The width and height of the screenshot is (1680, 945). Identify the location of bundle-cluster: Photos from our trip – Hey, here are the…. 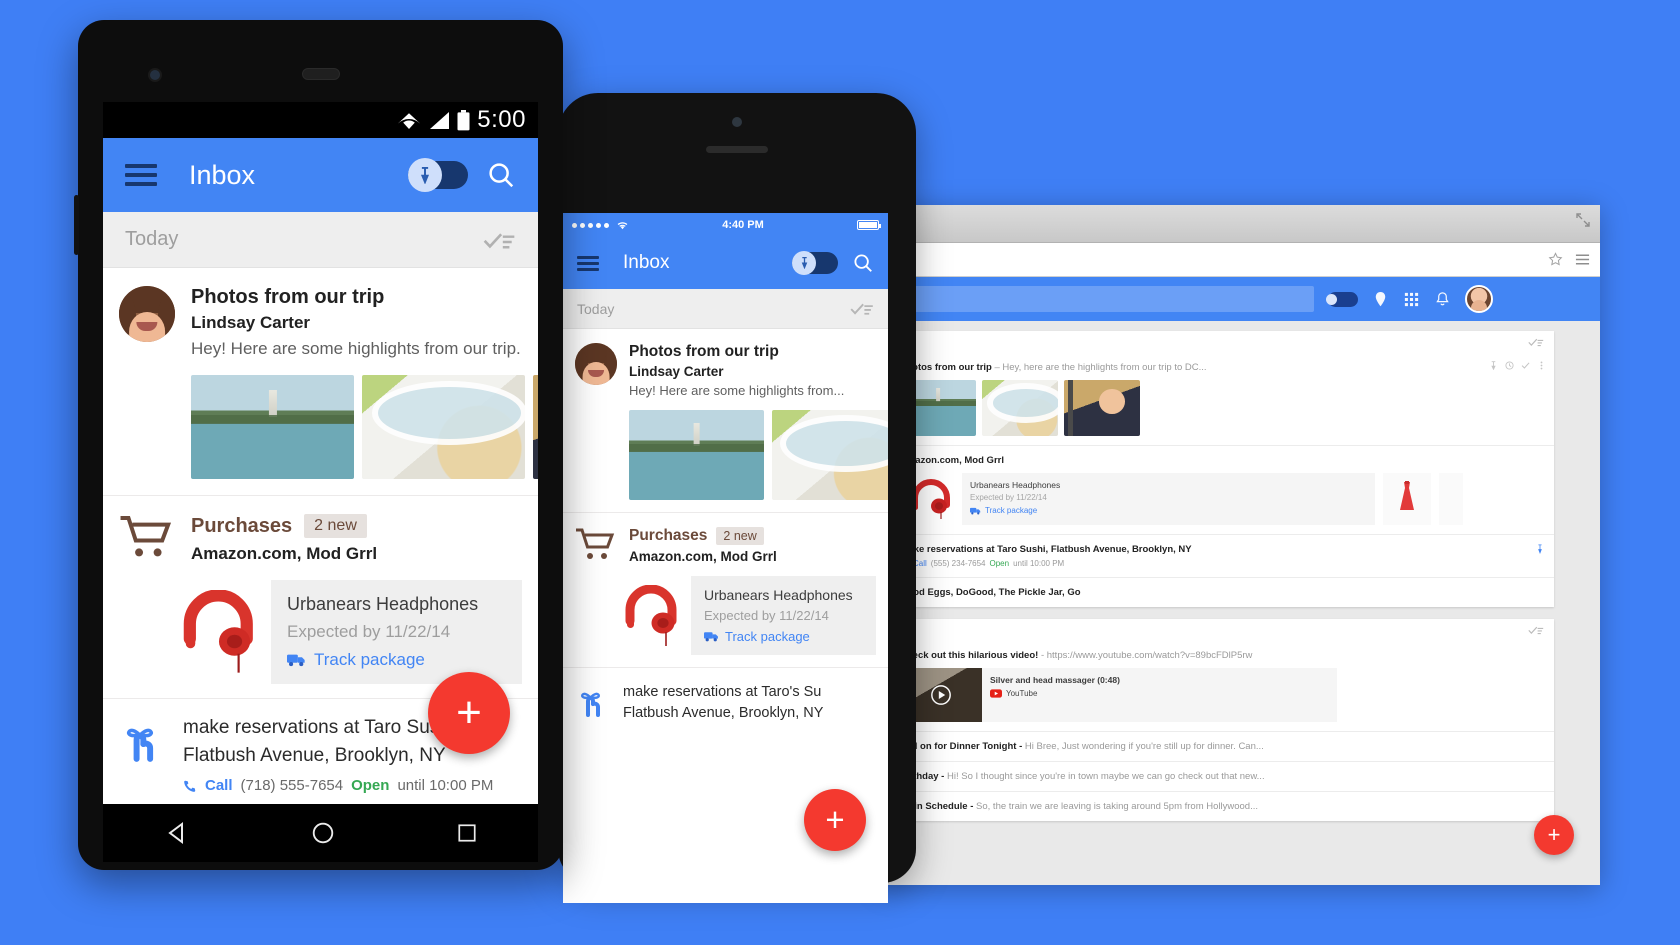
(1220, 469).